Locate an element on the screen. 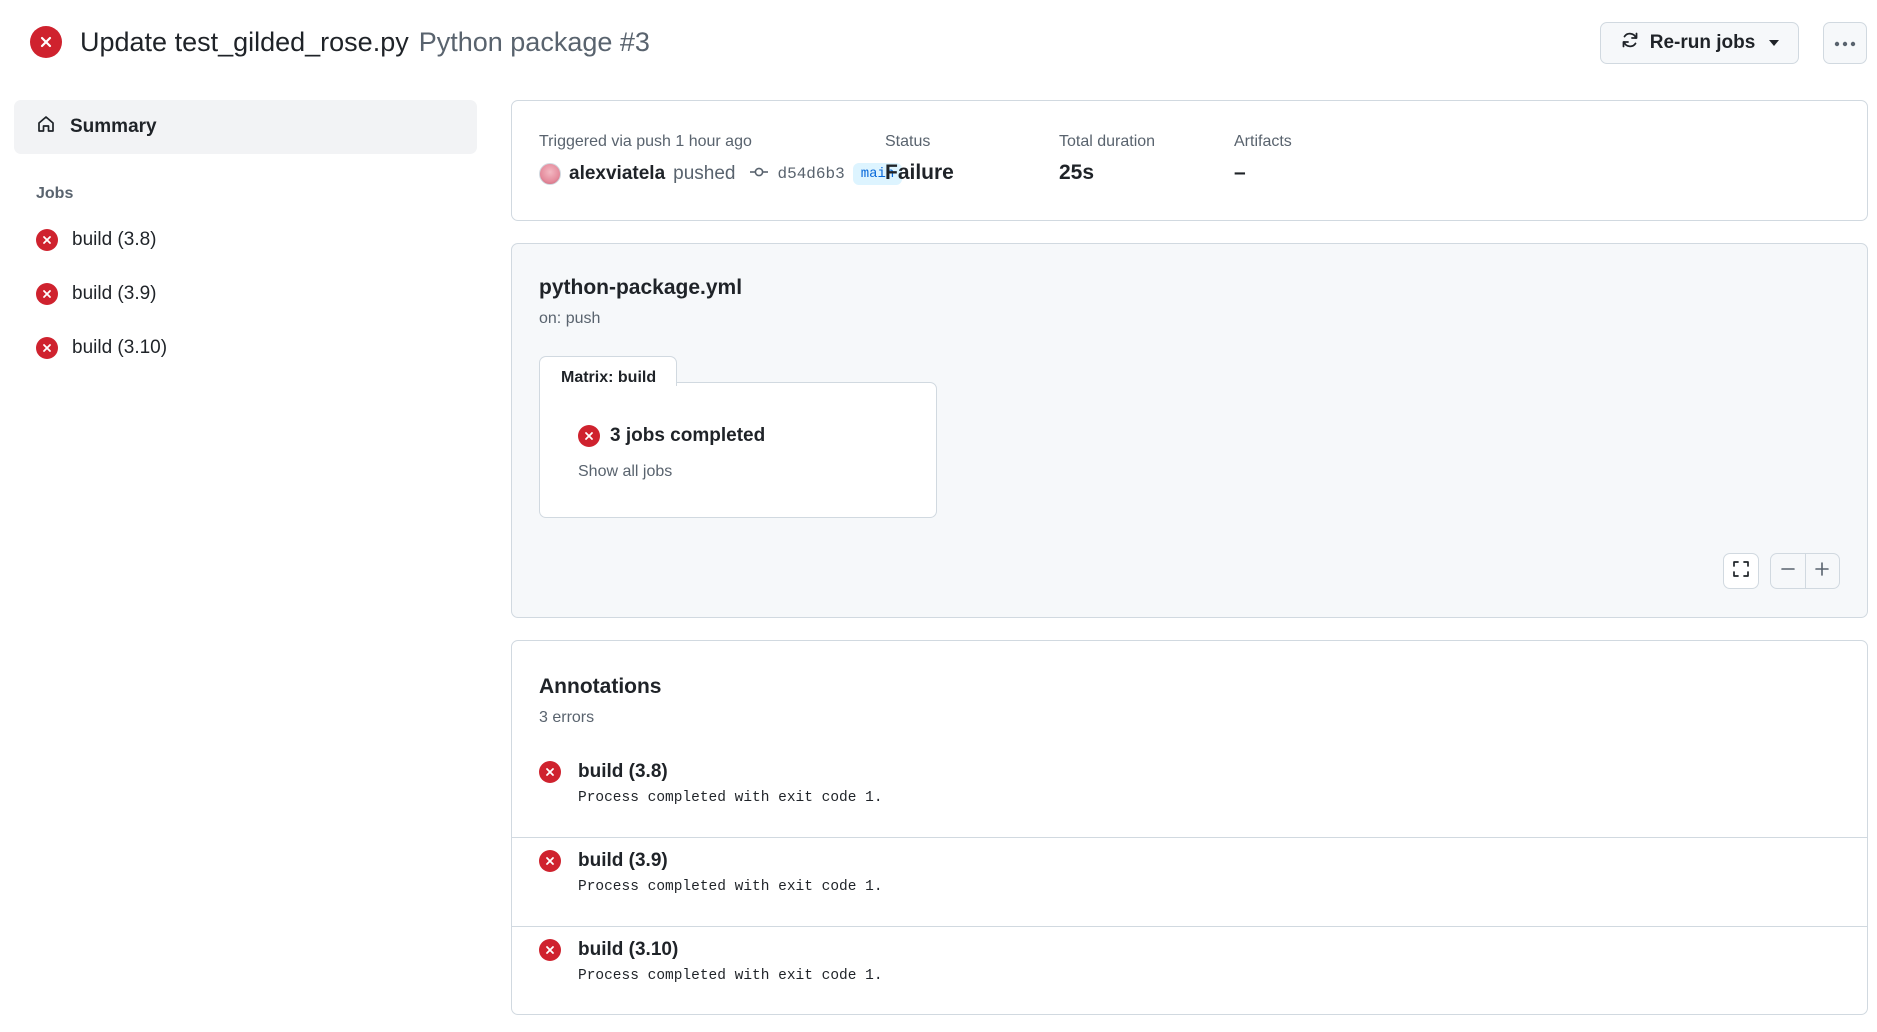  annotation-job-link: build (3.8) is located at coordinates (623, 772).